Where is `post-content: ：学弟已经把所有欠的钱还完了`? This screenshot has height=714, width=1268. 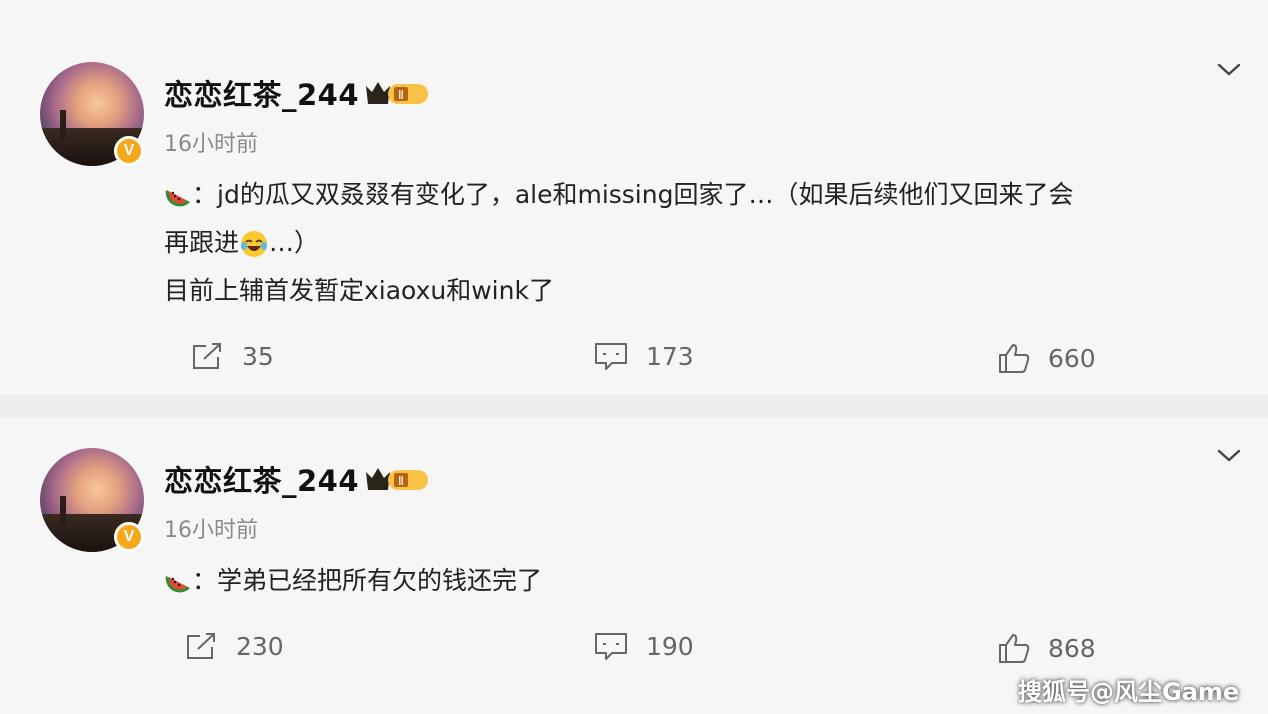
post-content: ：学弟已经把所有欠的钱还完了 is located at coordinates (707, 581).